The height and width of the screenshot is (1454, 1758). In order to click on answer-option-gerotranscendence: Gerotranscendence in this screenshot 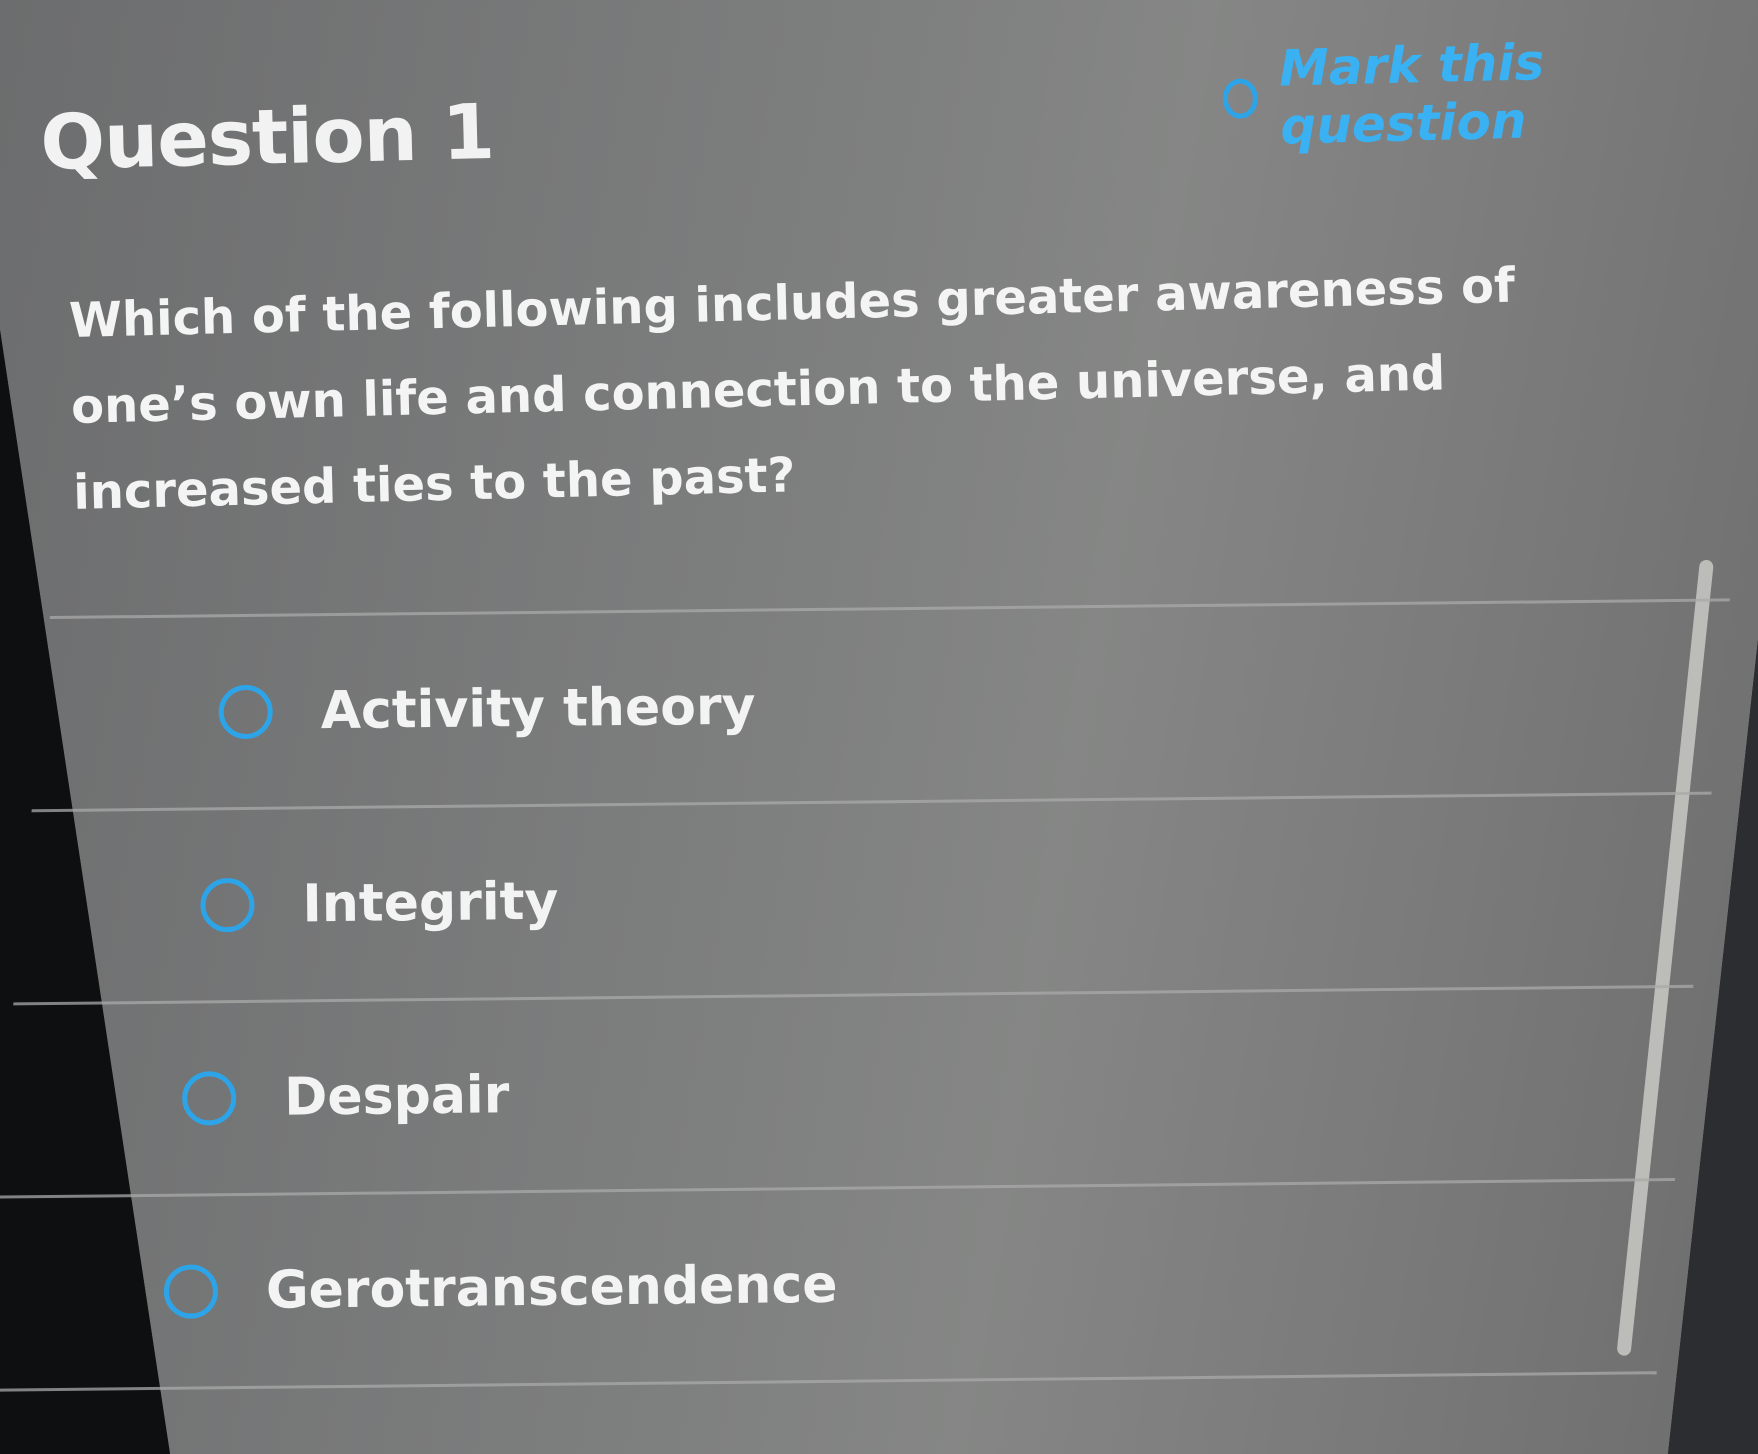, I will do `click(837, 1285)`.